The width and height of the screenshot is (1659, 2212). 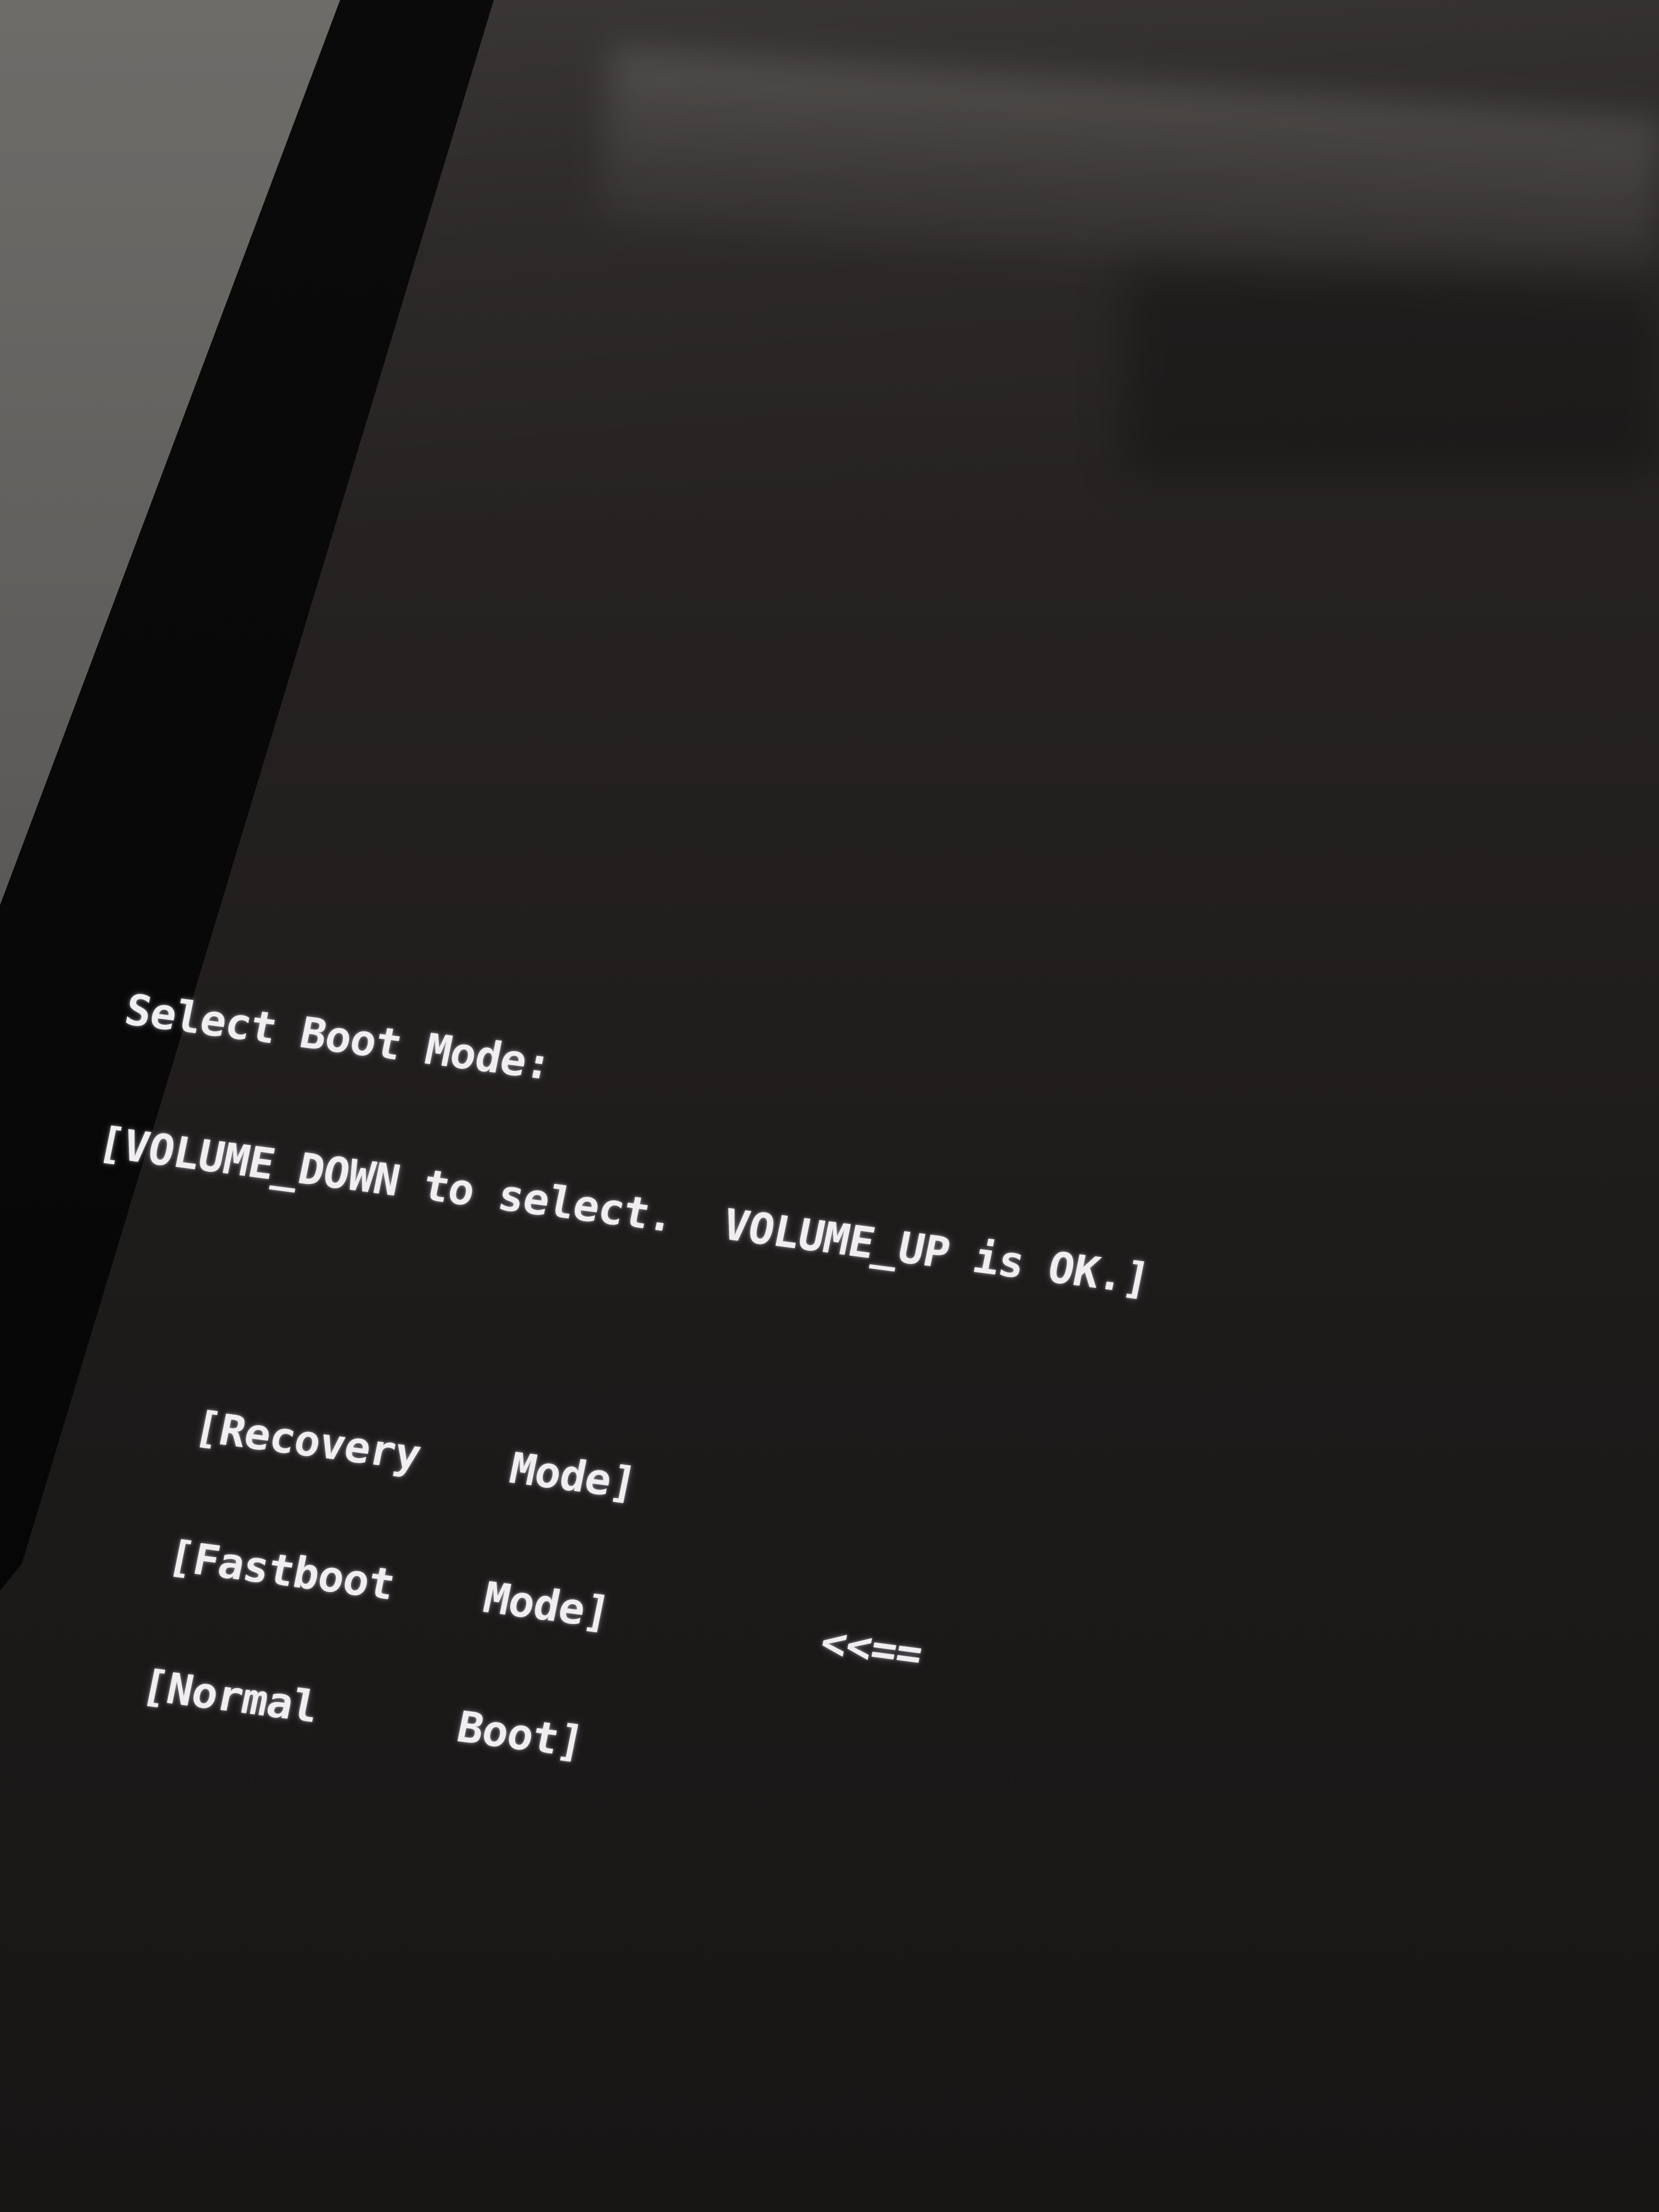 What do you see at coordinates (230, 1697) in the screenshot?
I see `boot-option-label: [Normal` at bounding box center [230, 1697].